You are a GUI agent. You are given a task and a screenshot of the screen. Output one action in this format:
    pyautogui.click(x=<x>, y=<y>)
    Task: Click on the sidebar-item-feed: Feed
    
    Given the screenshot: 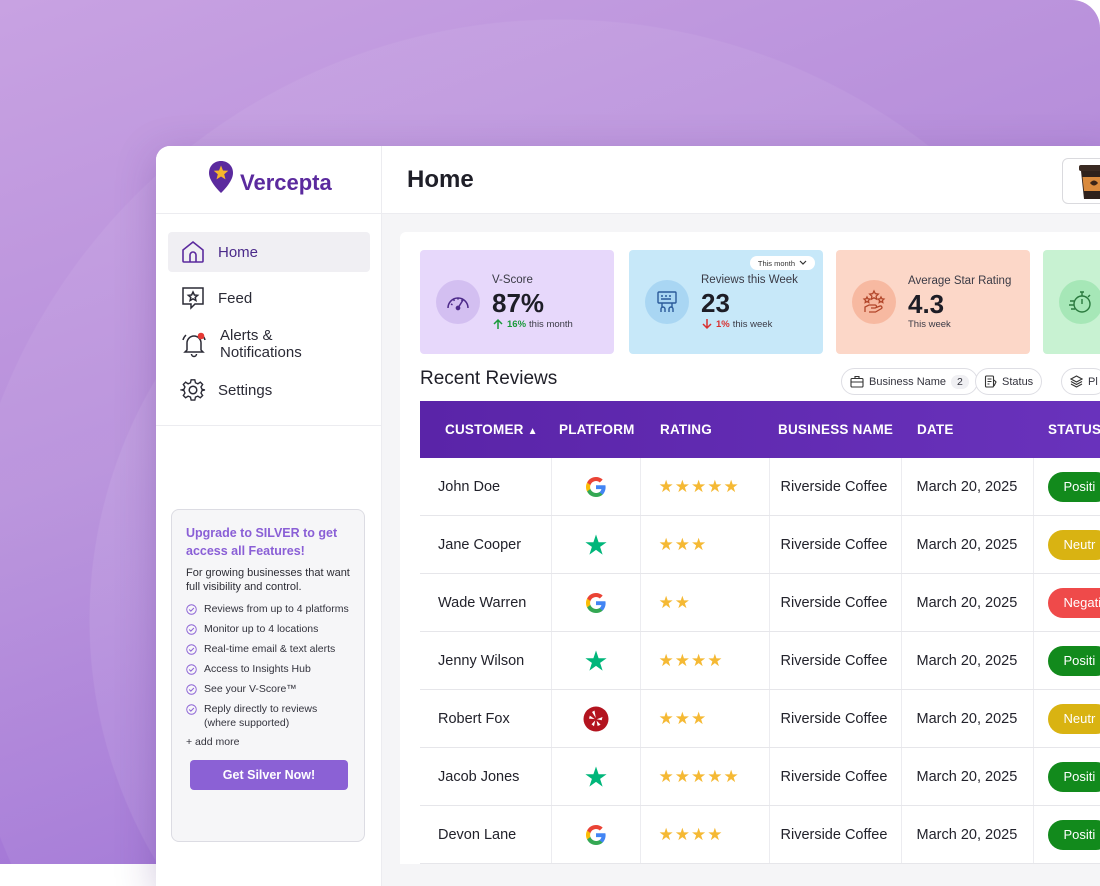 What is the action you would take?
    pyautogui.click(x=269, y=298)
    